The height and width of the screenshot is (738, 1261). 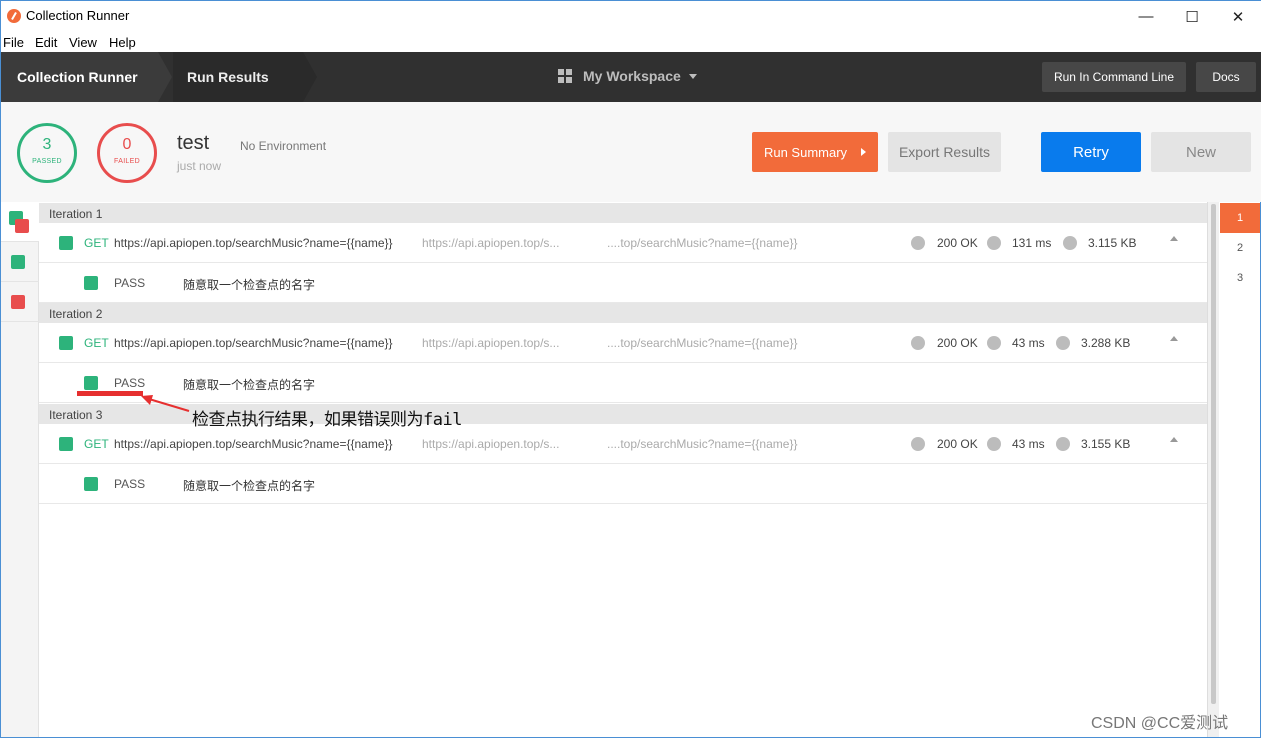 What do you see at coordinates (199, 166) in the screenshot?
I see `run-time: just now` at bounding box center [199, 166].